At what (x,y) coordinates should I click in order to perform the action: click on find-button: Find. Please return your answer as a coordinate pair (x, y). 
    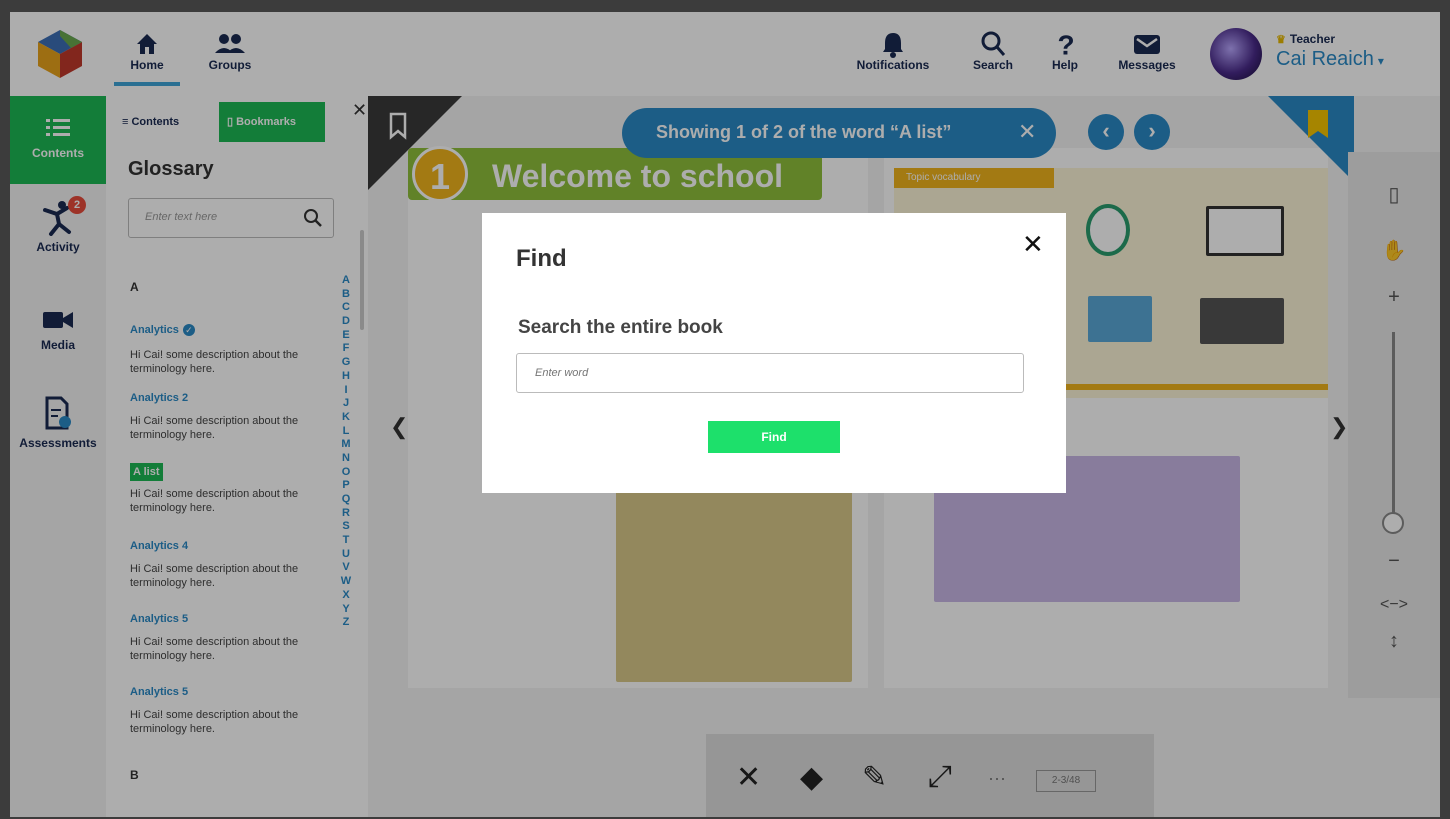
    Looking at the image, I should click on (774, 437).